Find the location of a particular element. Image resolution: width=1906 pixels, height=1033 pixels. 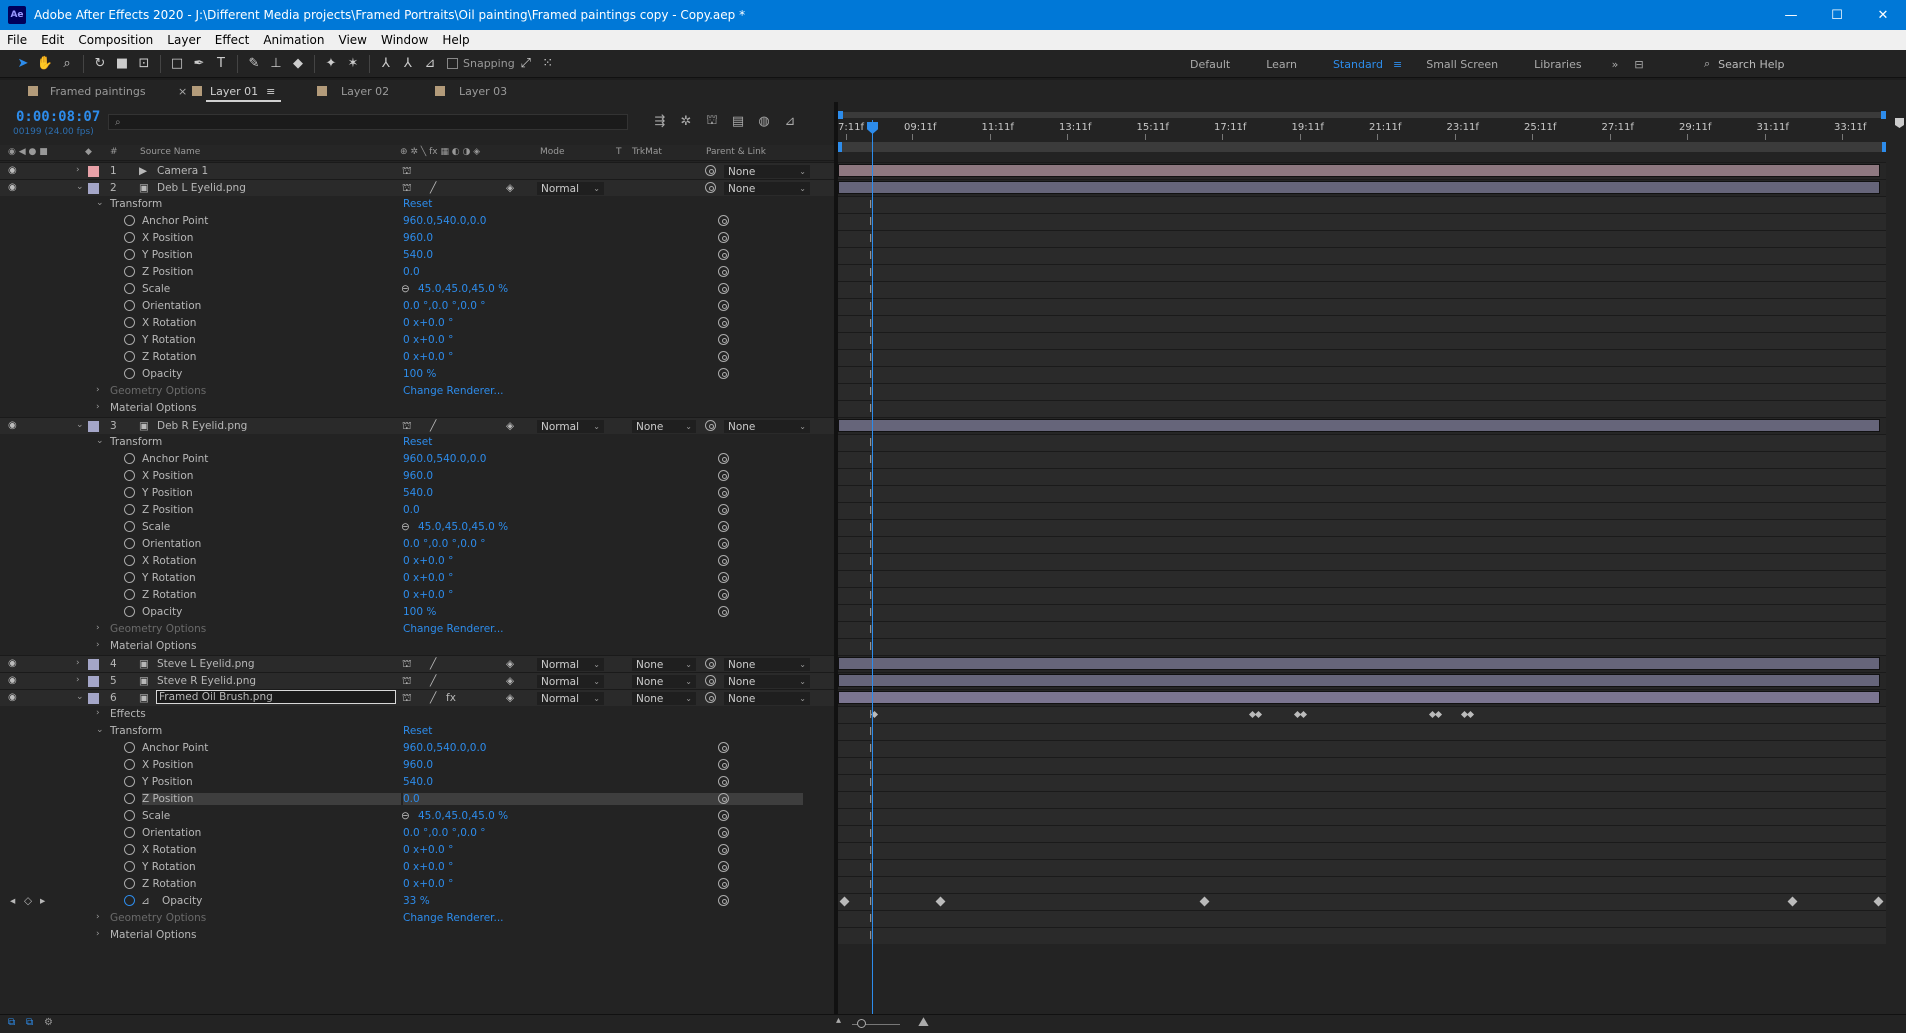

blend-mode-dropdown: Normal ⌄ is located at coordinates (570, 188).